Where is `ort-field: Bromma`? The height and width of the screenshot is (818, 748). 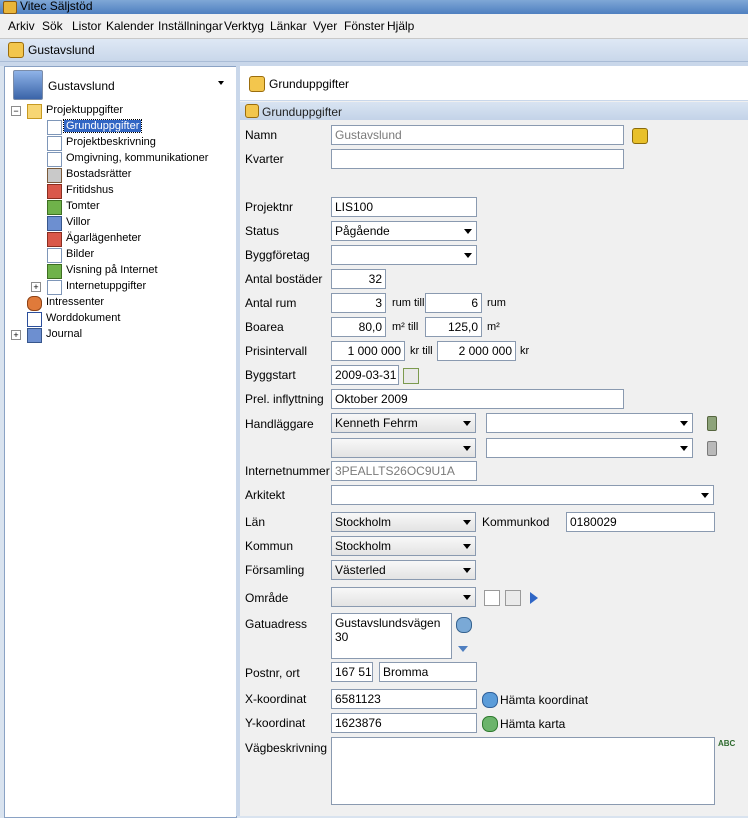 ort-field: Bromma is located at coordinates (428, 672).